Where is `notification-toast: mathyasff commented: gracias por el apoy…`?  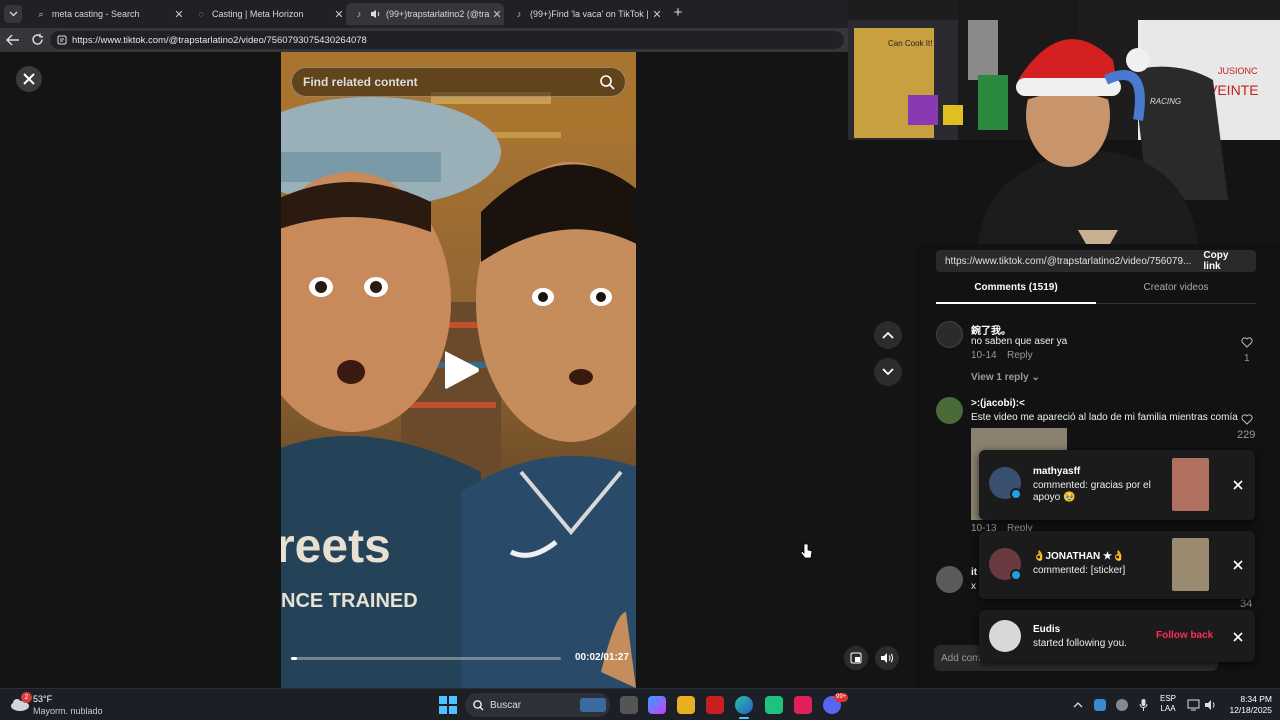
notification-toast: mathyasff commented: gracias por el apoy… is located at coordinates (1117, 485).